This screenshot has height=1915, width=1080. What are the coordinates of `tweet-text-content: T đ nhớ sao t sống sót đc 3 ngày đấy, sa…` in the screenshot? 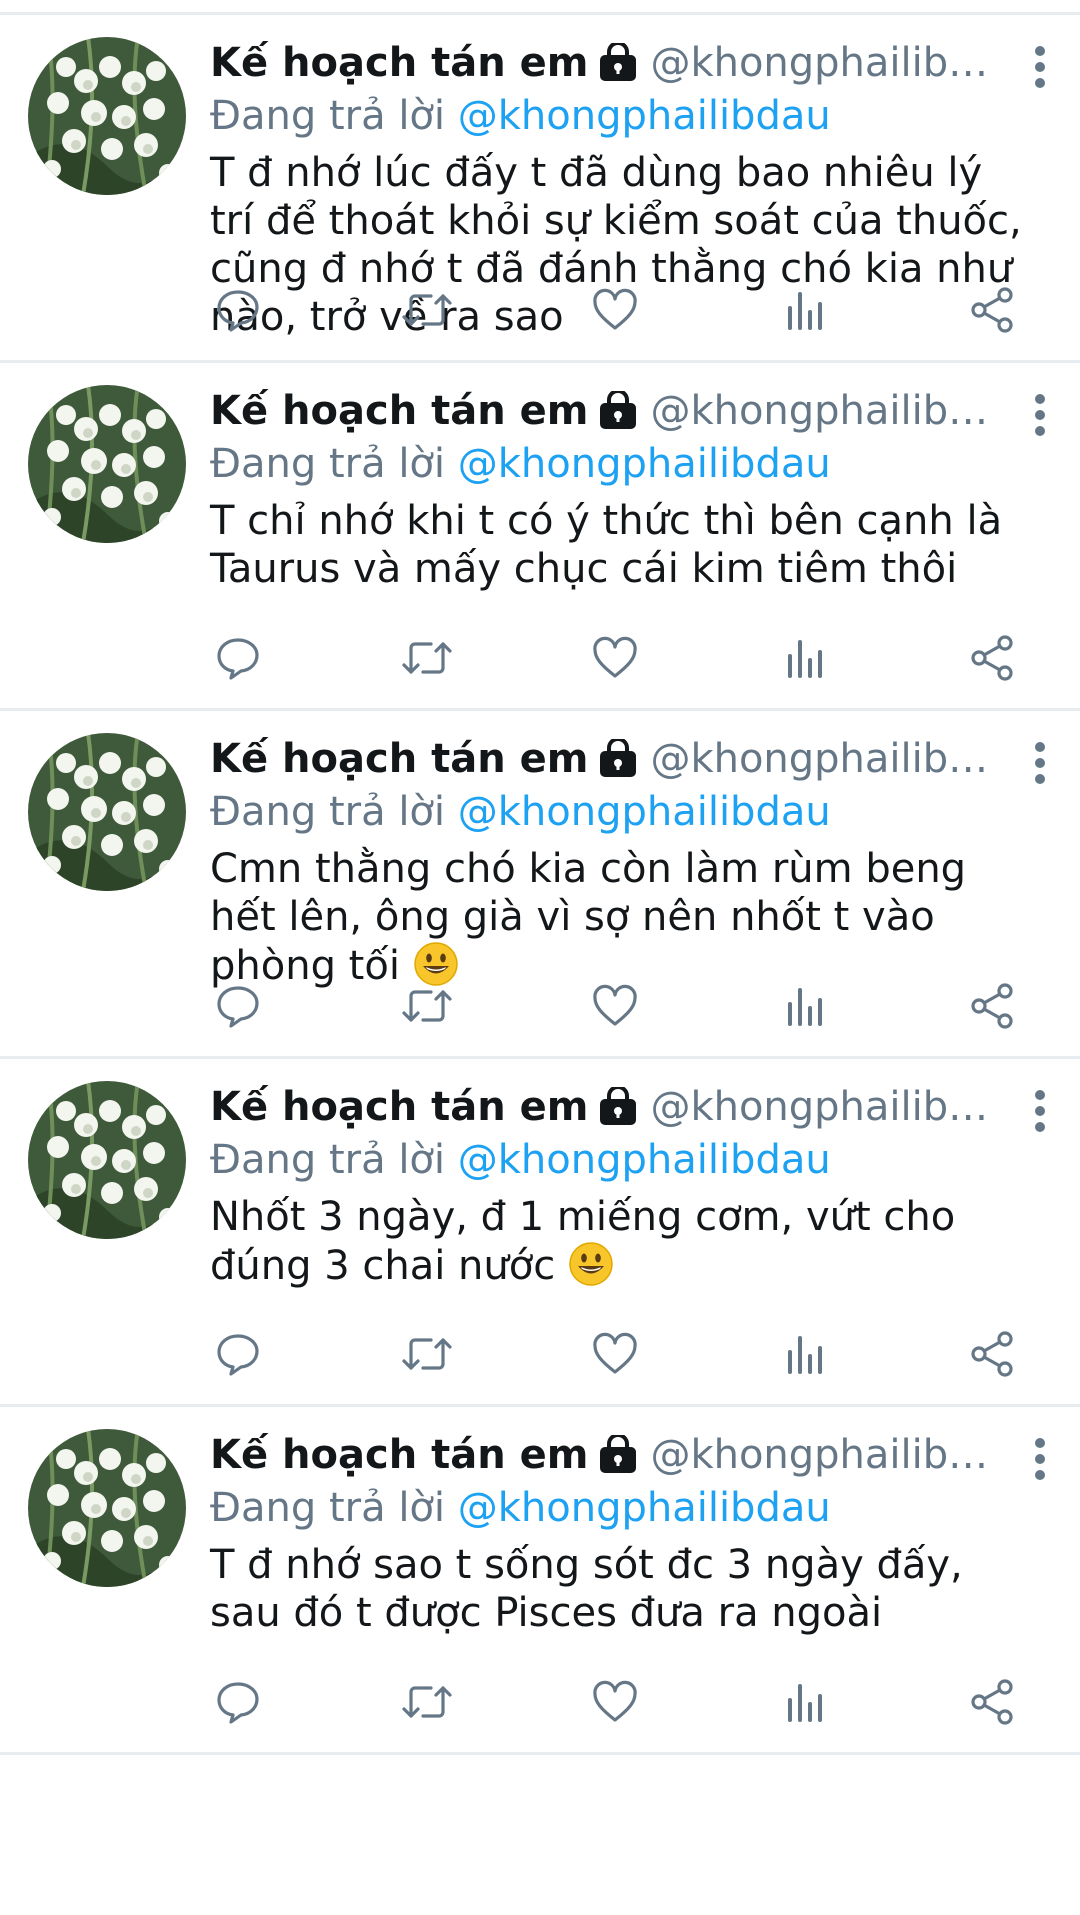 It's located at (586, 1589).